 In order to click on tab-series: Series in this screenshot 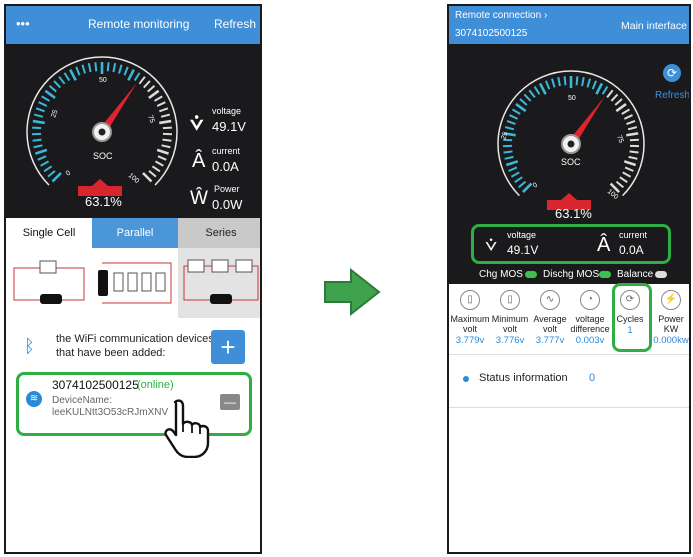, I will do `click(219, 233)`.